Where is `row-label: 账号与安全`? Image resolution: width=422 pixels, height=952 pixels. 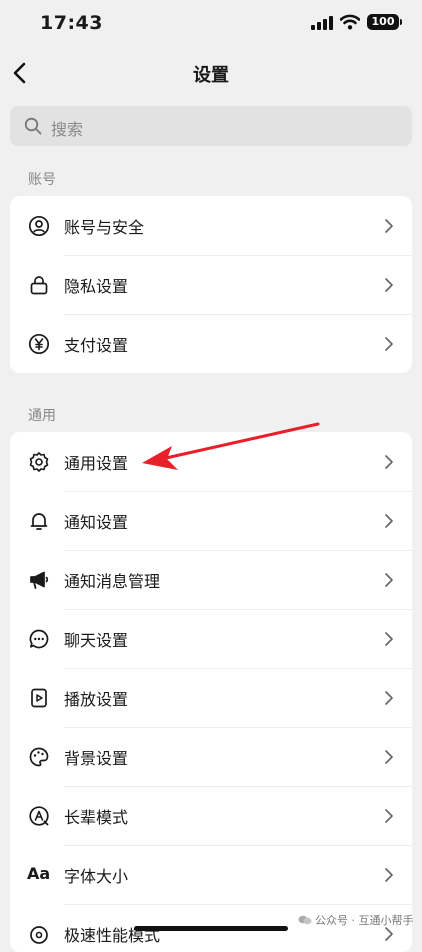
row-label: 账号与安全 is located at coordinates (104, 227).